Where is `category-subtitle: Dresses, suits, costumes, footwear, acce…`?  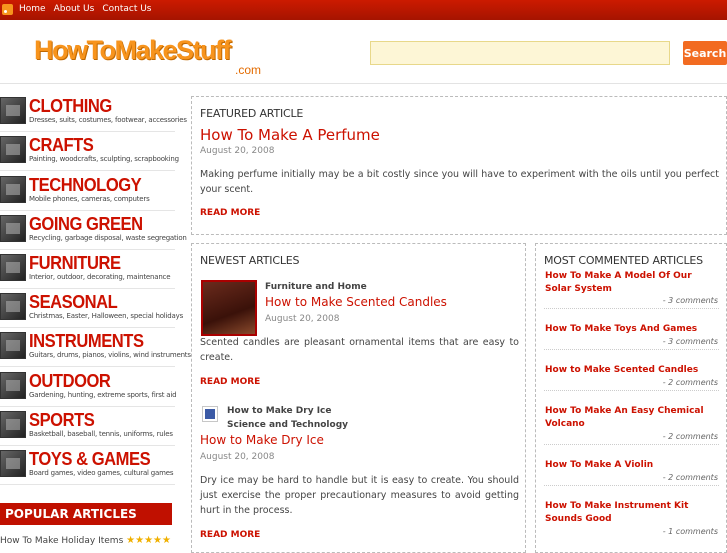 category-subtitle: Dresses, suits, costumes, footwear, acce… is located at coordinates (108, 120).